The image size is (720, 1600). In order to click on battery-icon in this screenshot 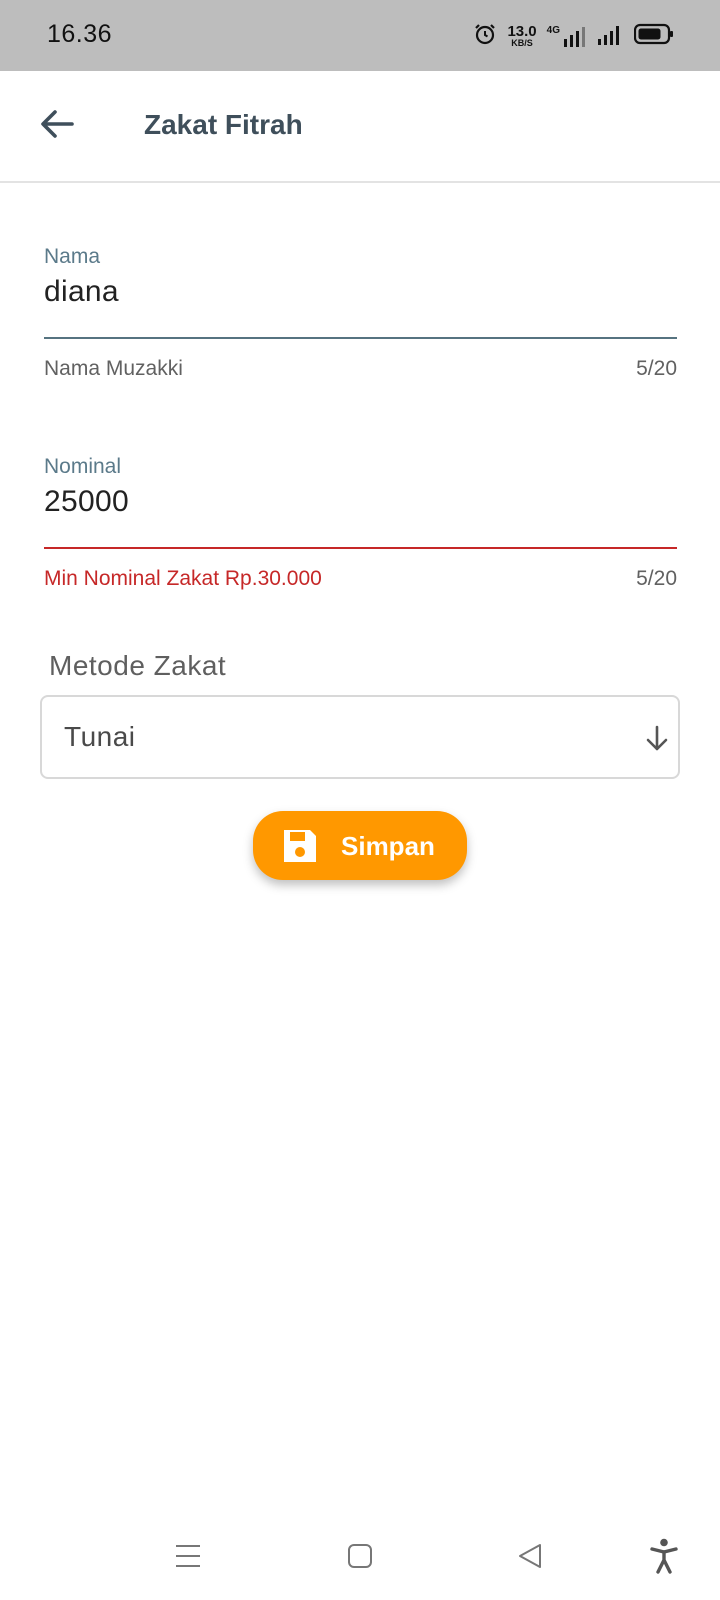, I will do `click(653, 36)`.